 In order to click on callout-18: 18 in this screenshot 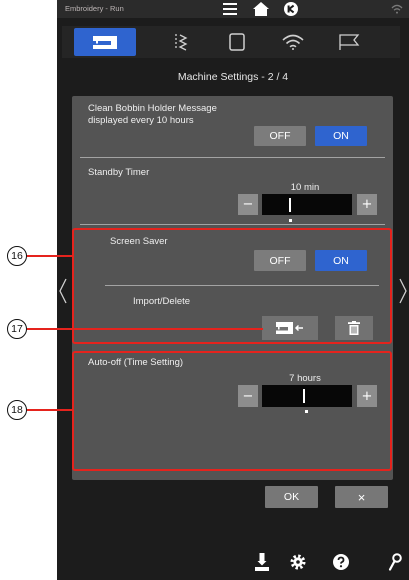, I will do `click(17, 410)`.